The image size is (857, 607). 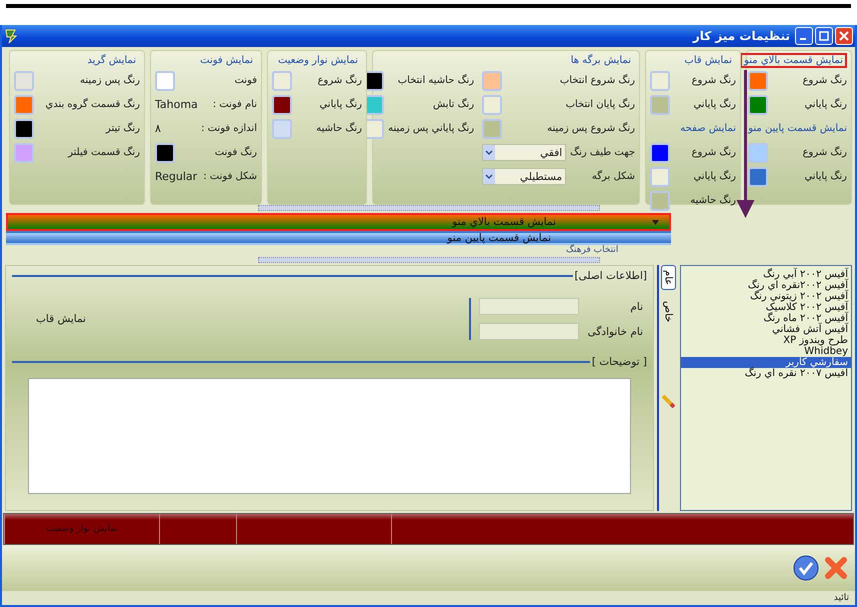 What do you see at coordinates (766, 296) in the screenshot?
I see `theme-item: آفيس ۲۰۰۲ زيتوني رنگ` at bounding box center [766, 296].